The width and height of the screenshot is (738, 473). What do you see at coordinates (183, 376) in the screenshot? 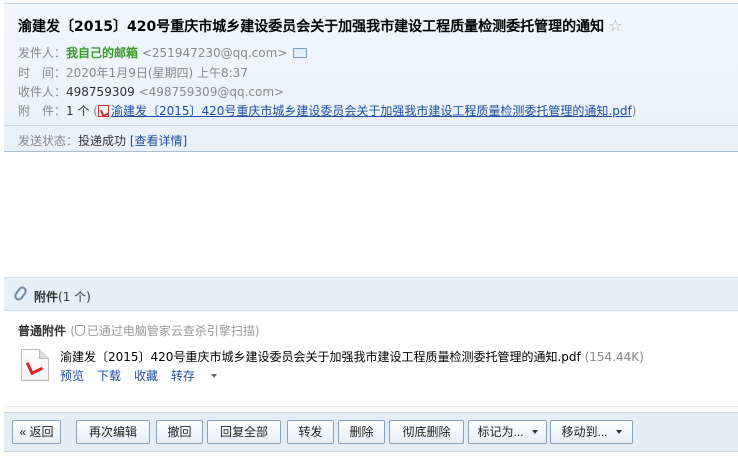
I see `save-to-label: 转存` at bounding box center [183, 376].